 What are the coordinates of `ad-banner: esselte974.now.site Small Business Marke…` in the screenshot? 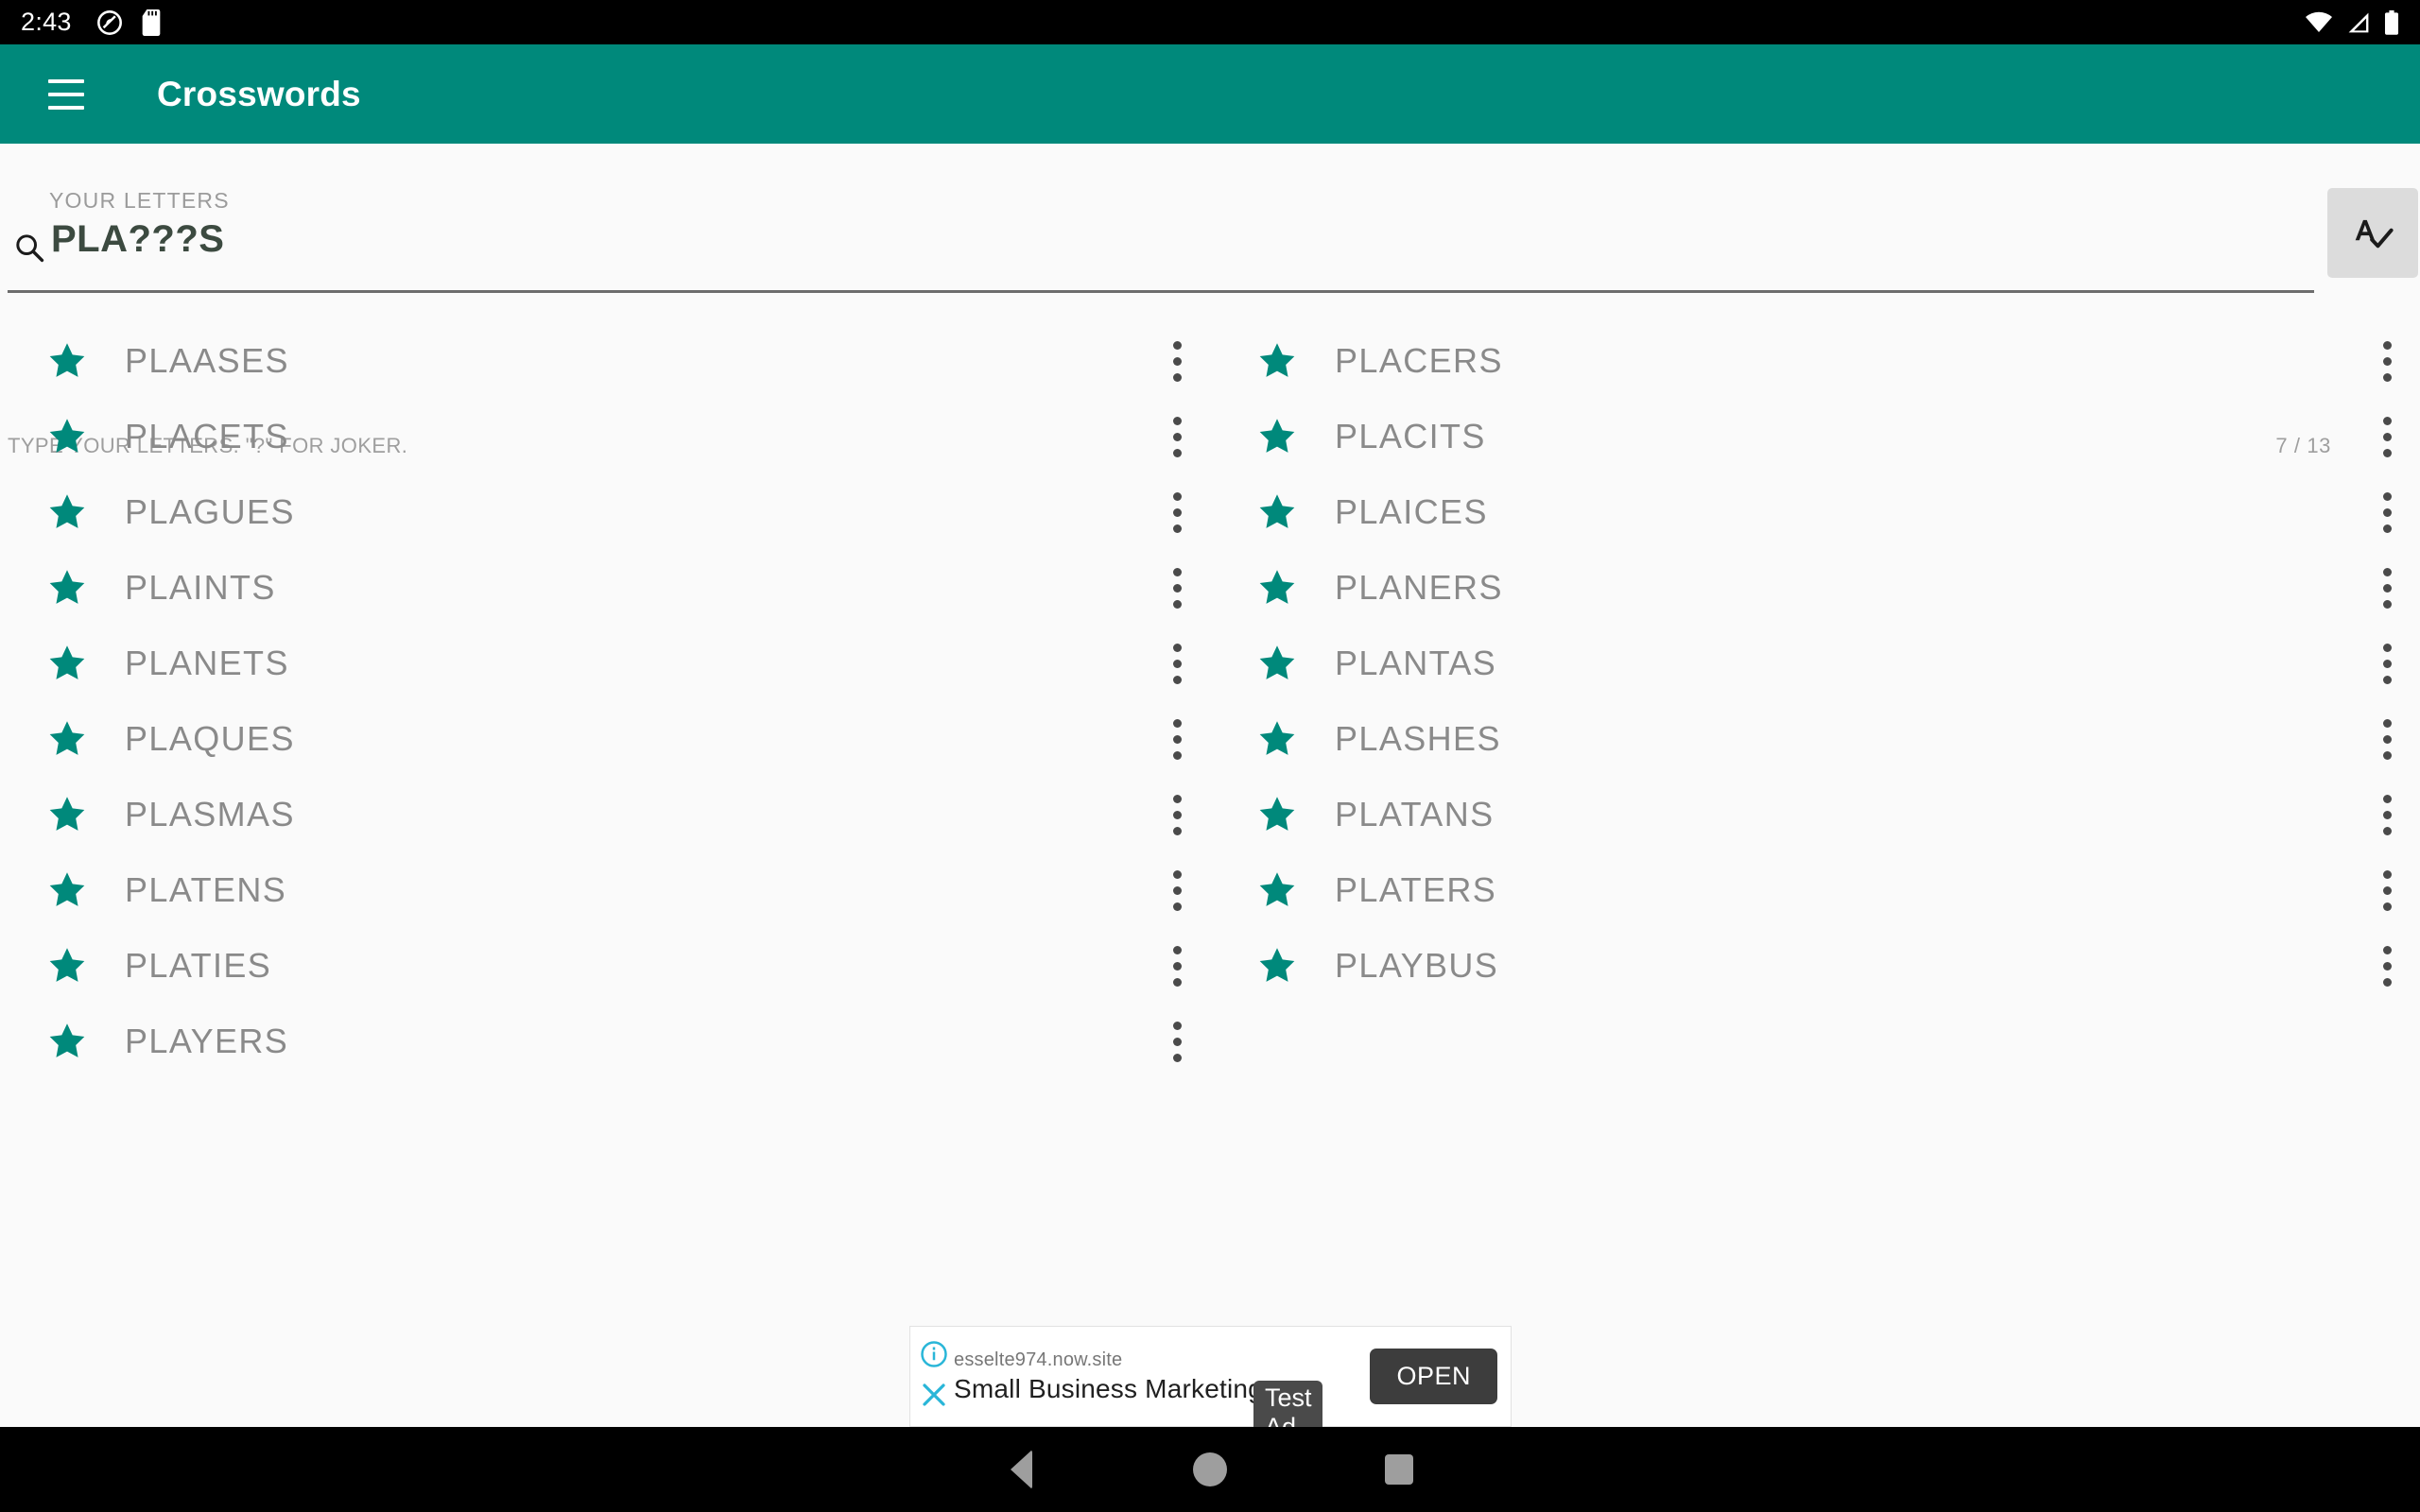 It's located at (1210, 1386).